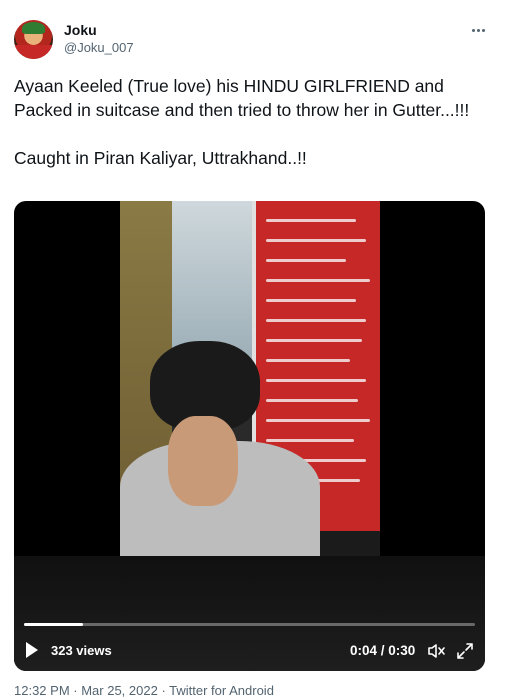 The height and width of the screenshot is (700, 505). I want to click on tweet-source: Twitter for Android, so click(221, 690).